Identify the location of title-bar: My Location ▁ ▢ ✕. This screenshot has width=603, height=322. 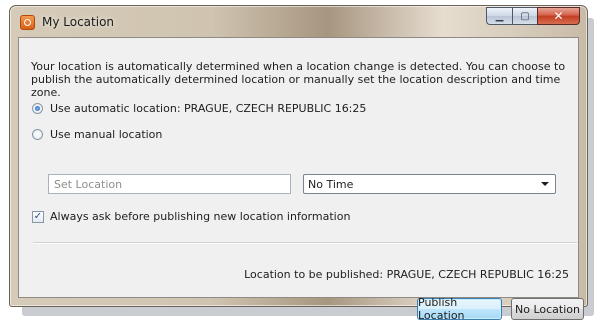
(298, 21).